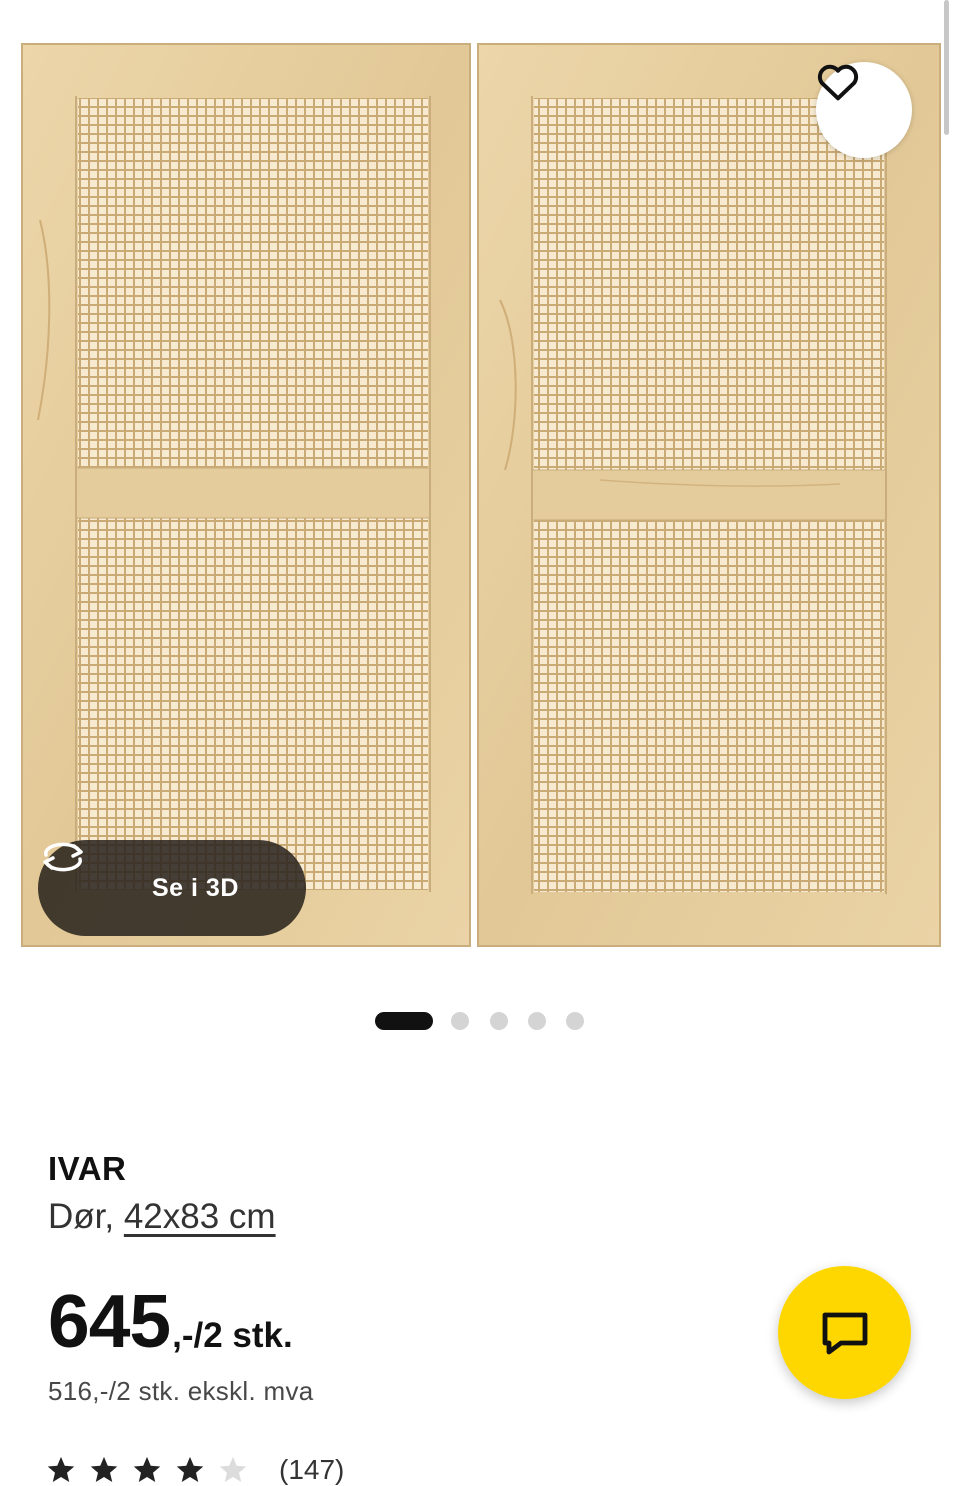 The image size is (960, 1486). What do you see at coordinates (480, 1021) in the screenshot?
I see `carousel-indicators` at bounding box center [480, 1021].